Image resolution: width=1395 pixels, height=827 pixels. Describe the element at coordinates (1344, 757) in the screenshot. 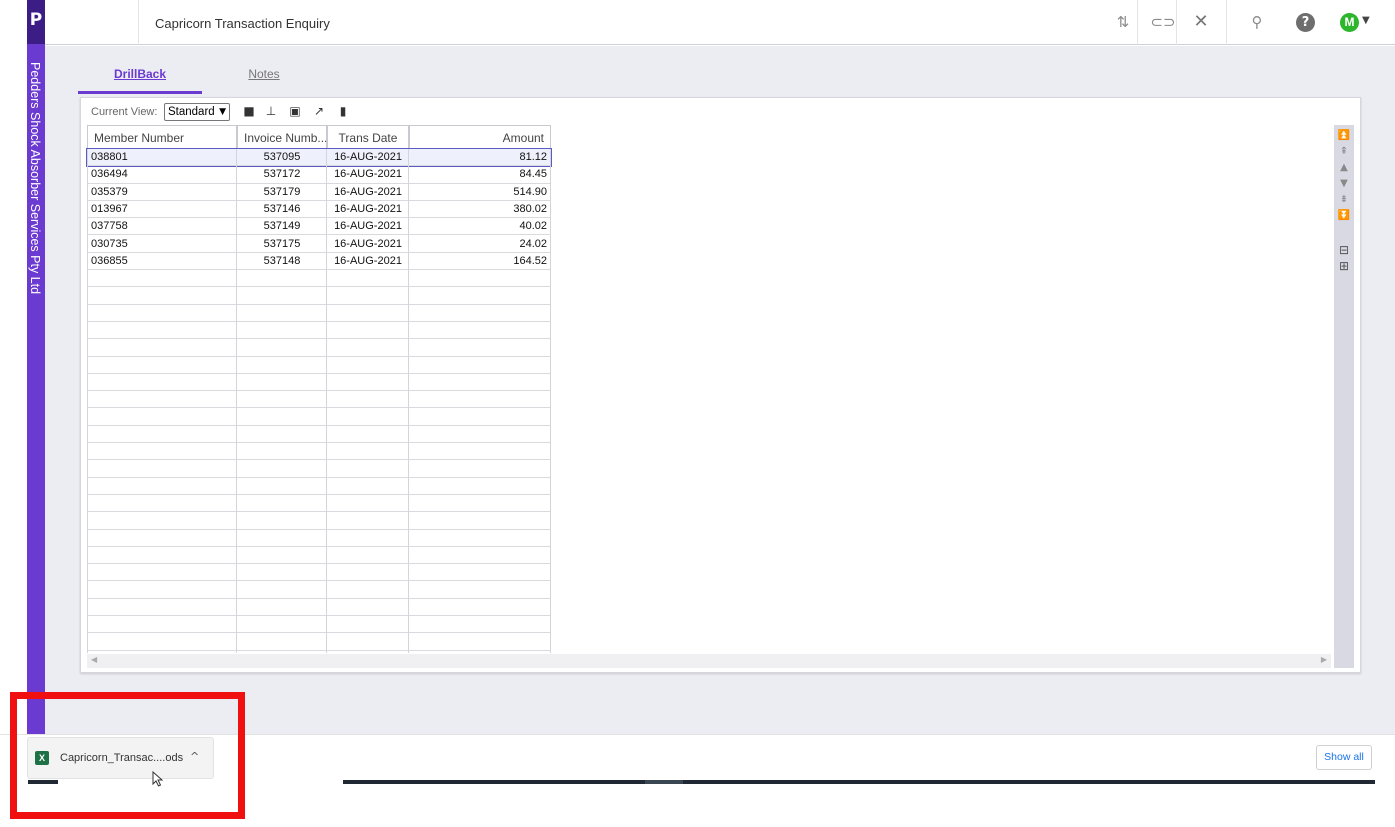

I see `show-all-button: Show all` at that location.